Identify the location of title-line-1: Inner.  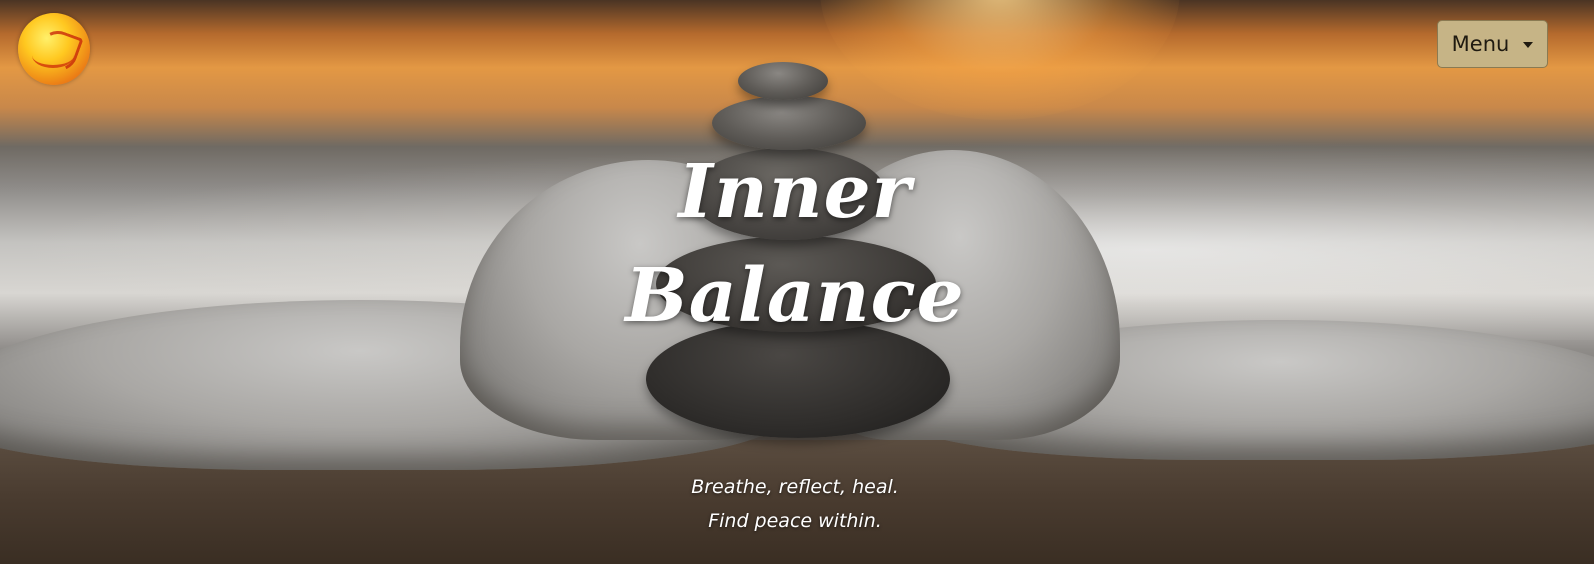
(795, 192).